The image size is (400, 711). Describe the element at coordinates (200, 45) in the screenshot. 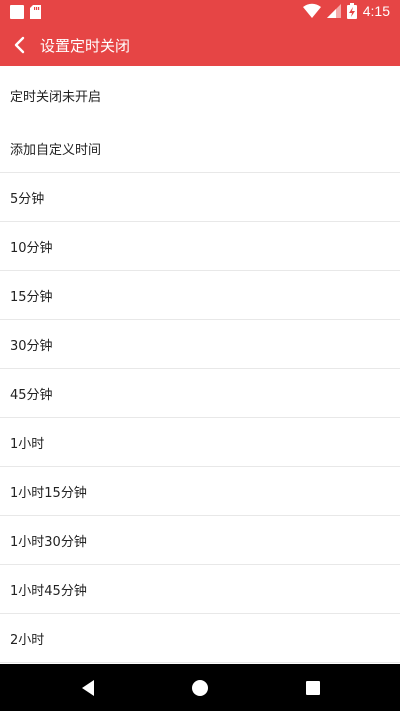

I see `app-bar: 设置定时关闭` at that location.